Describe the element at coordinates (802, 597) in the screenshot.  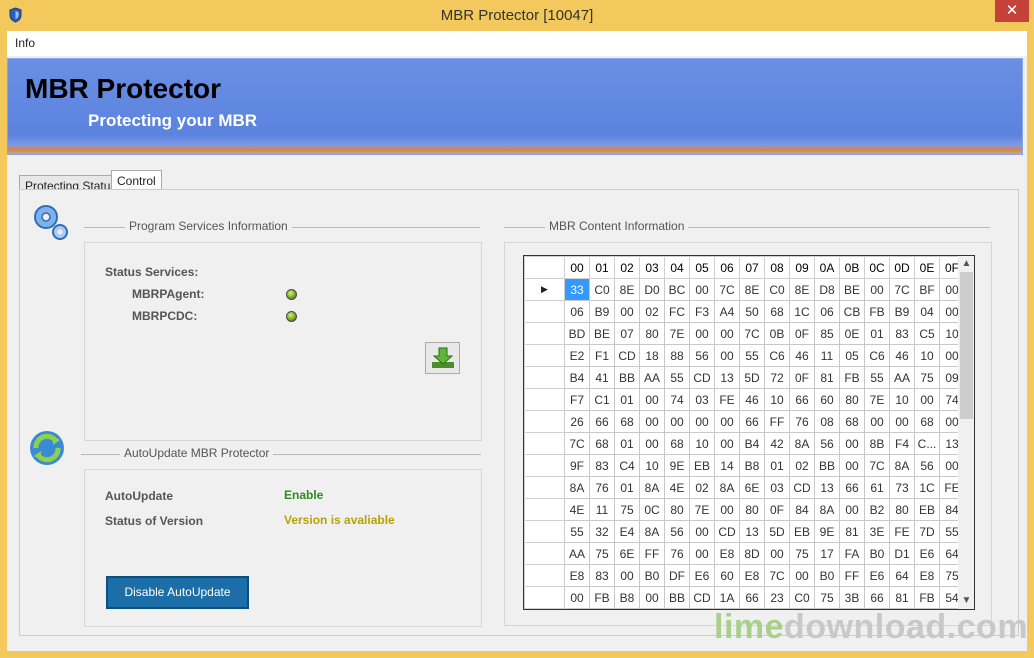
I see `hex-cell: C0` at that location.